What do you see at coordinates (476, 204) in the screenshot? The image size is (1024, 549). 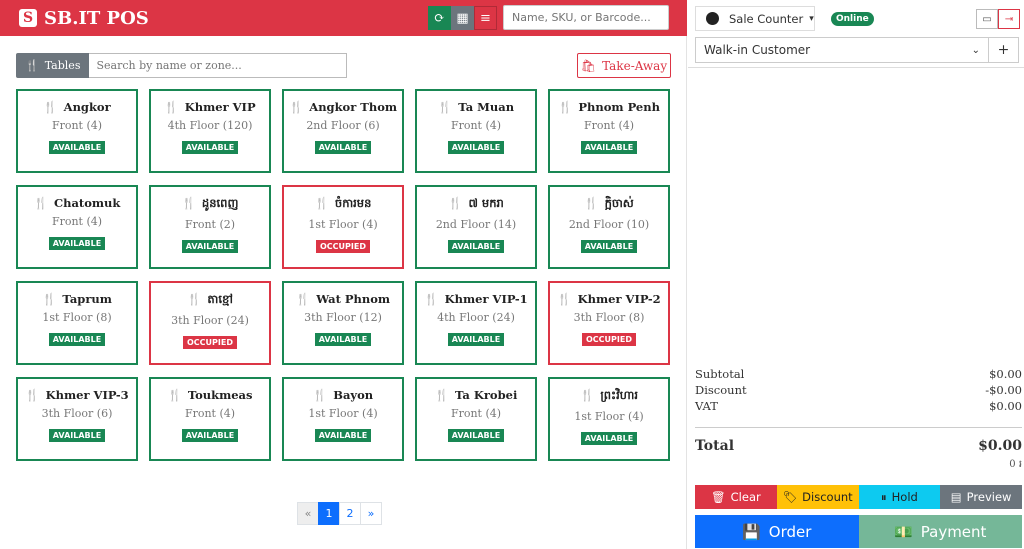 I see `table-name: 🍴 ៧ មករា` at bounding box center [476, 204].